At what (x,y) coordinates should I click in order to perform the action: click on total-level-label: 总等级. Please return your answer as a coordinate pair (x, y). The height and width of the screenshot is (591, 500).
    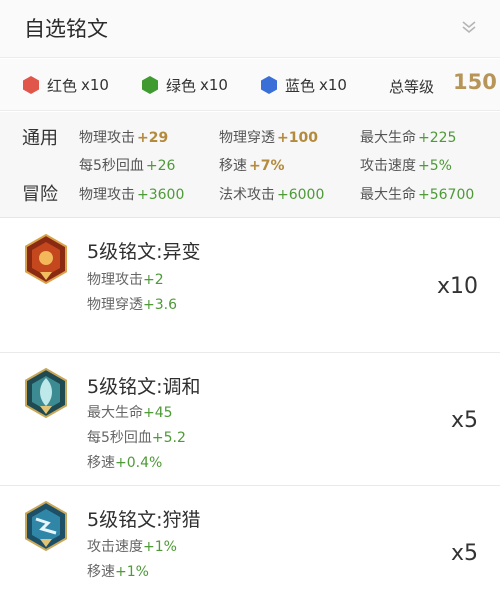
    Looking at the image, I should click on (412, 87).